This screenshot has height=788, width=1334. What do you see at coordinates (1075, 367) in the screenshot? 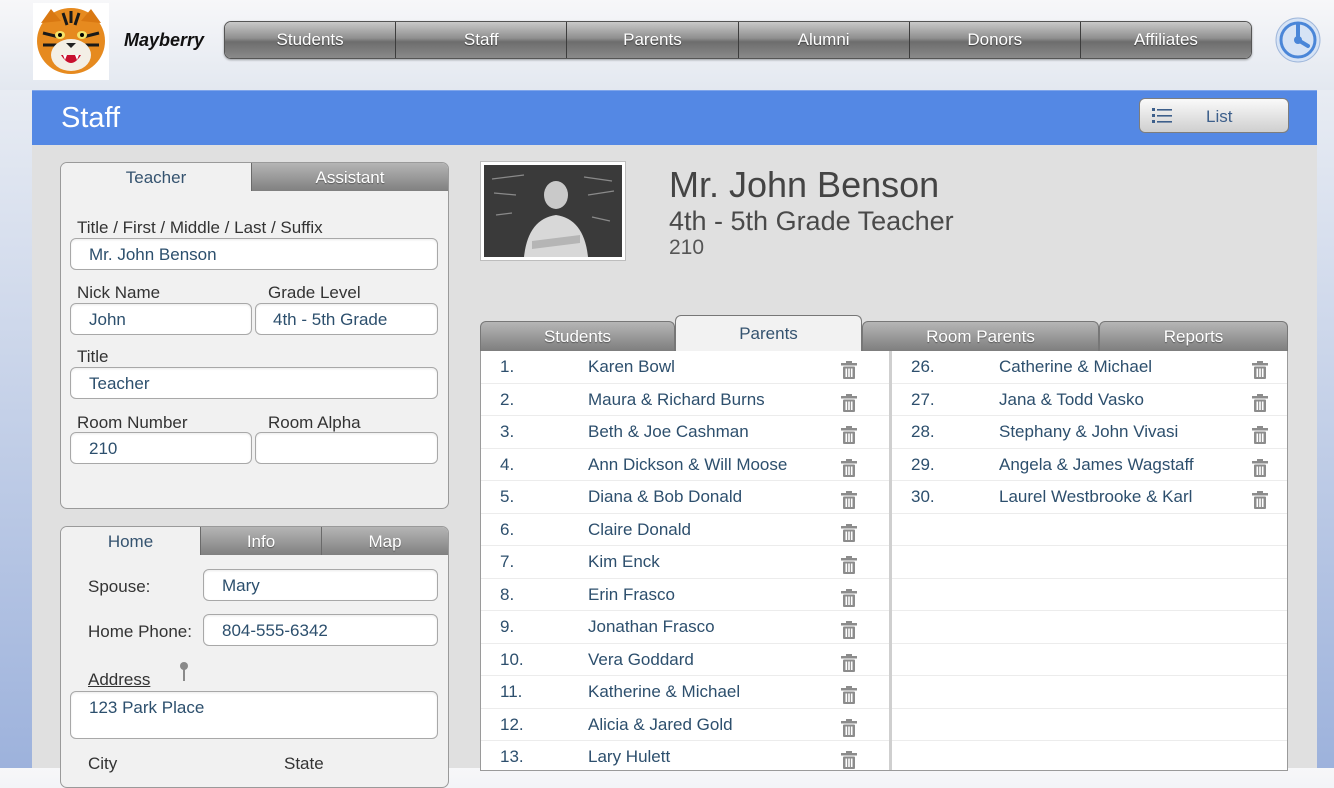
I see `list-item-name: Catherine & Michael` at bounding box center [1075, 367].